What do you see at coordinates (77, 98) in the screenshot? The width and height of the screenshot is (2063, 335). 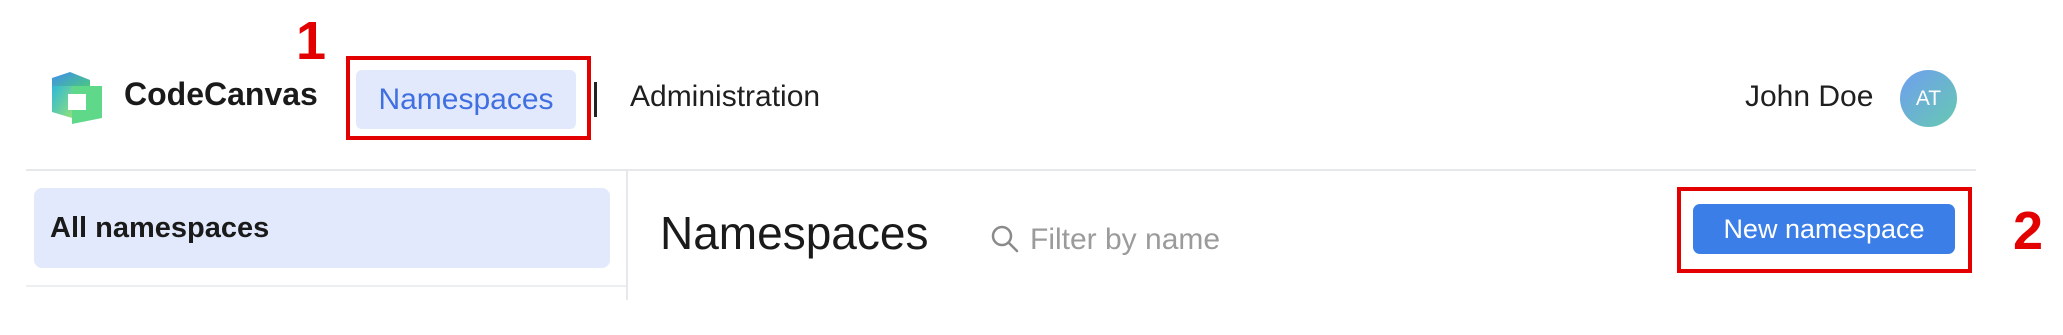 I see `codecanvas-logo-icon` at bounding box center [77, 98].